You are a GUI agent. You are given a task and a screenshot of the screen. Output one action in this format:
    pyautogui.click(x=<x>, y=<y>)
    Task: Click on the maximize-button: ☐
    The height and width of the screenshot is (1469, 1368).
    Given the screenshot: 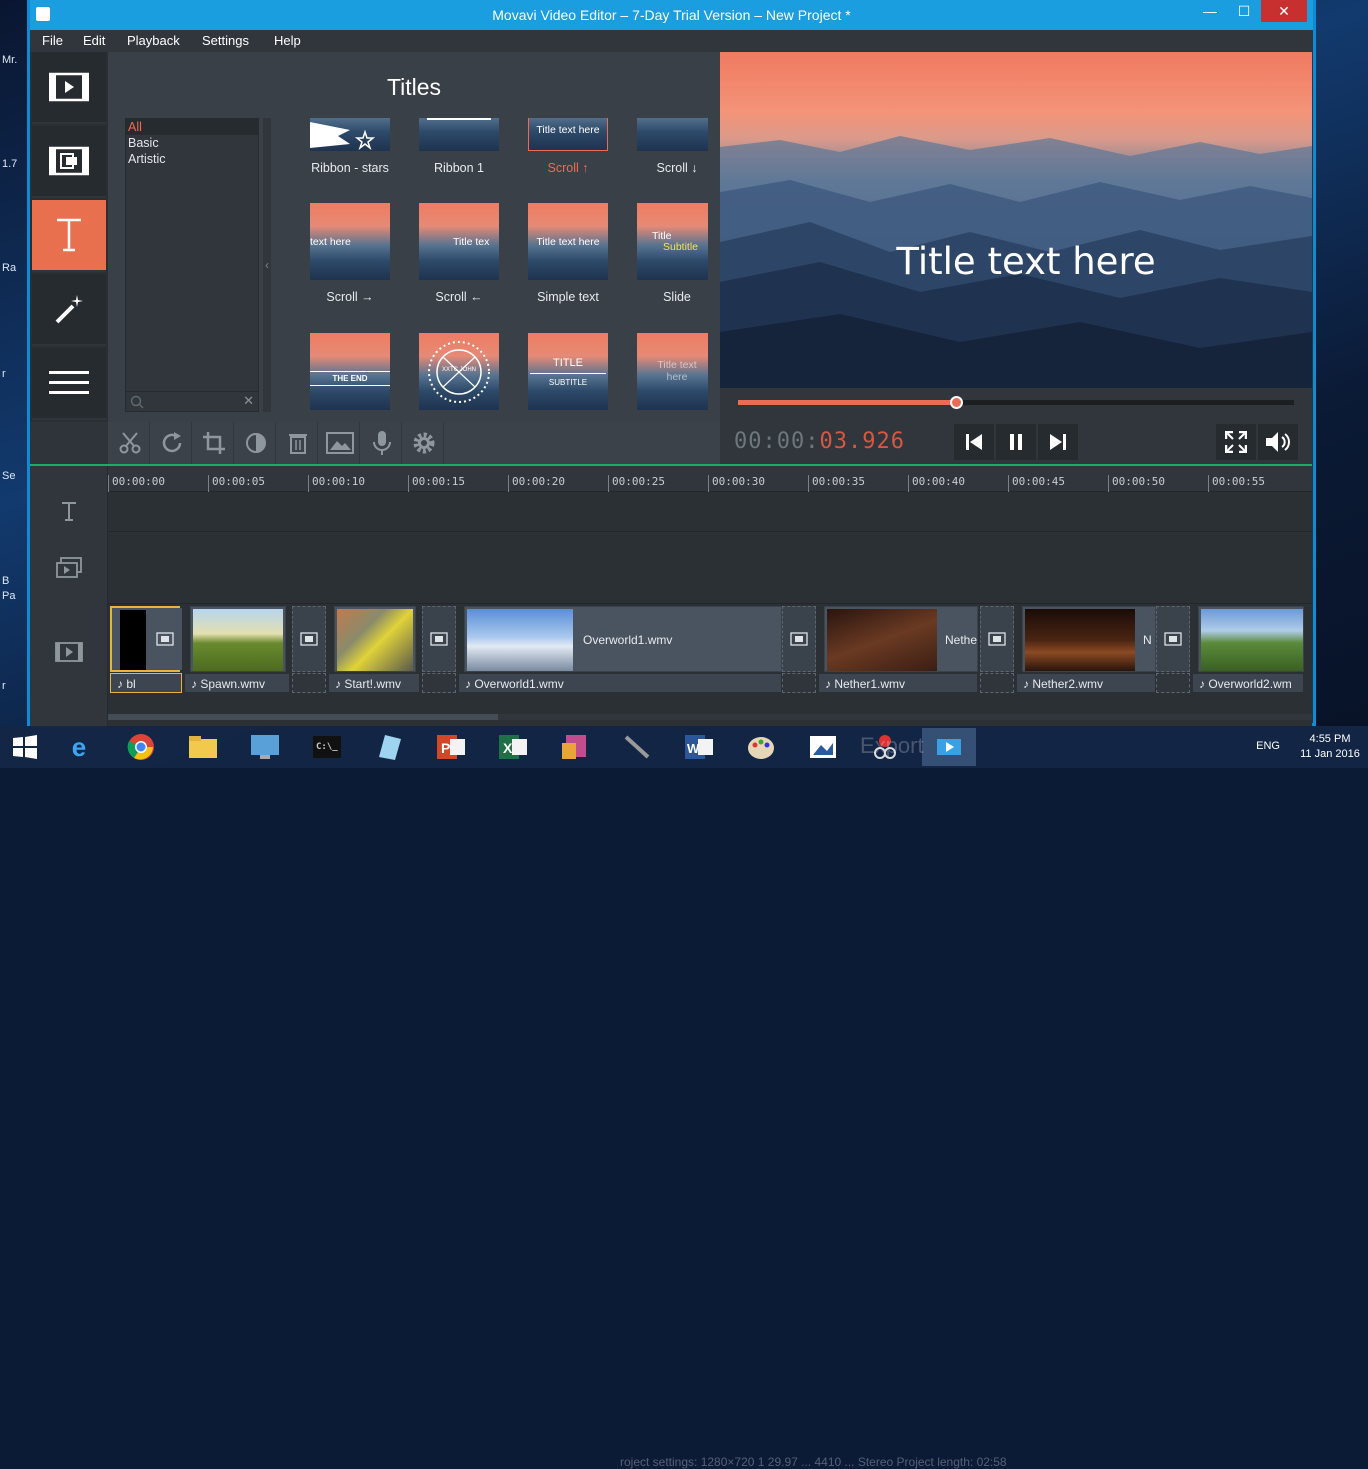 What is the action you would take?
    pyautogui.click(x=1244, y=11)
    